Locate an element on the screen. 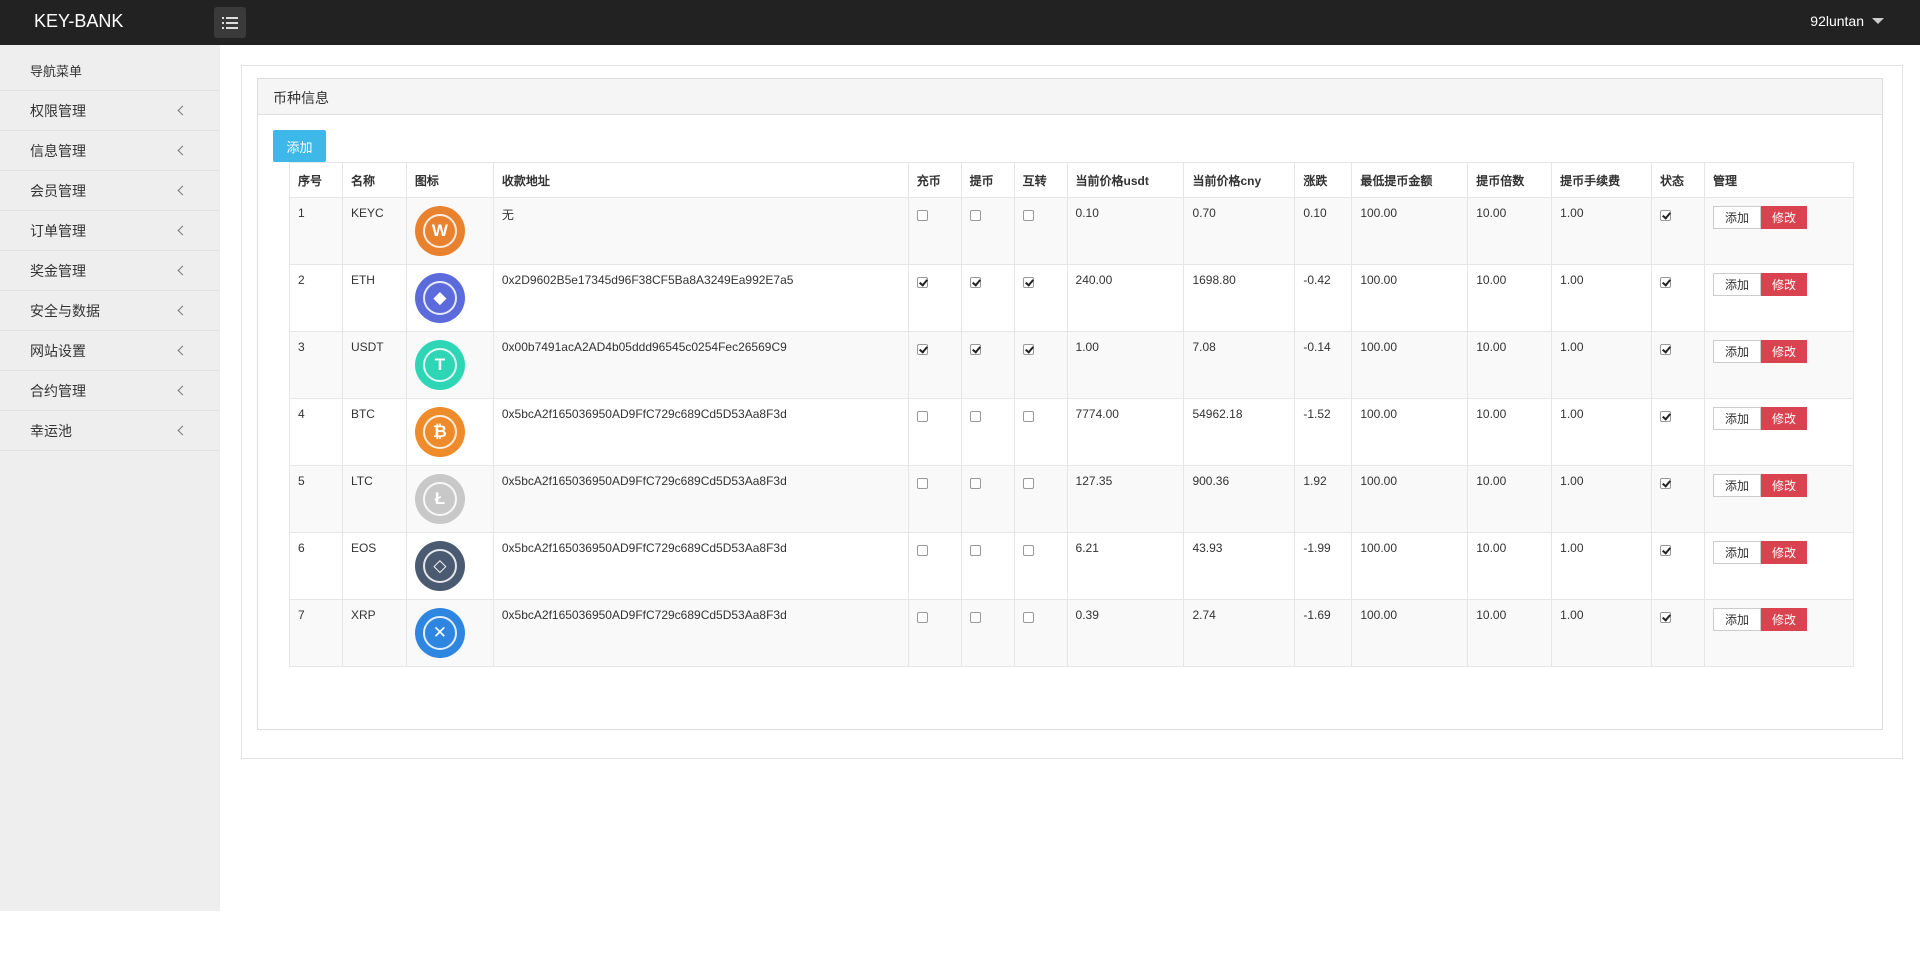  price-usdt: 240.00 is located at coordinates (1125, 298).